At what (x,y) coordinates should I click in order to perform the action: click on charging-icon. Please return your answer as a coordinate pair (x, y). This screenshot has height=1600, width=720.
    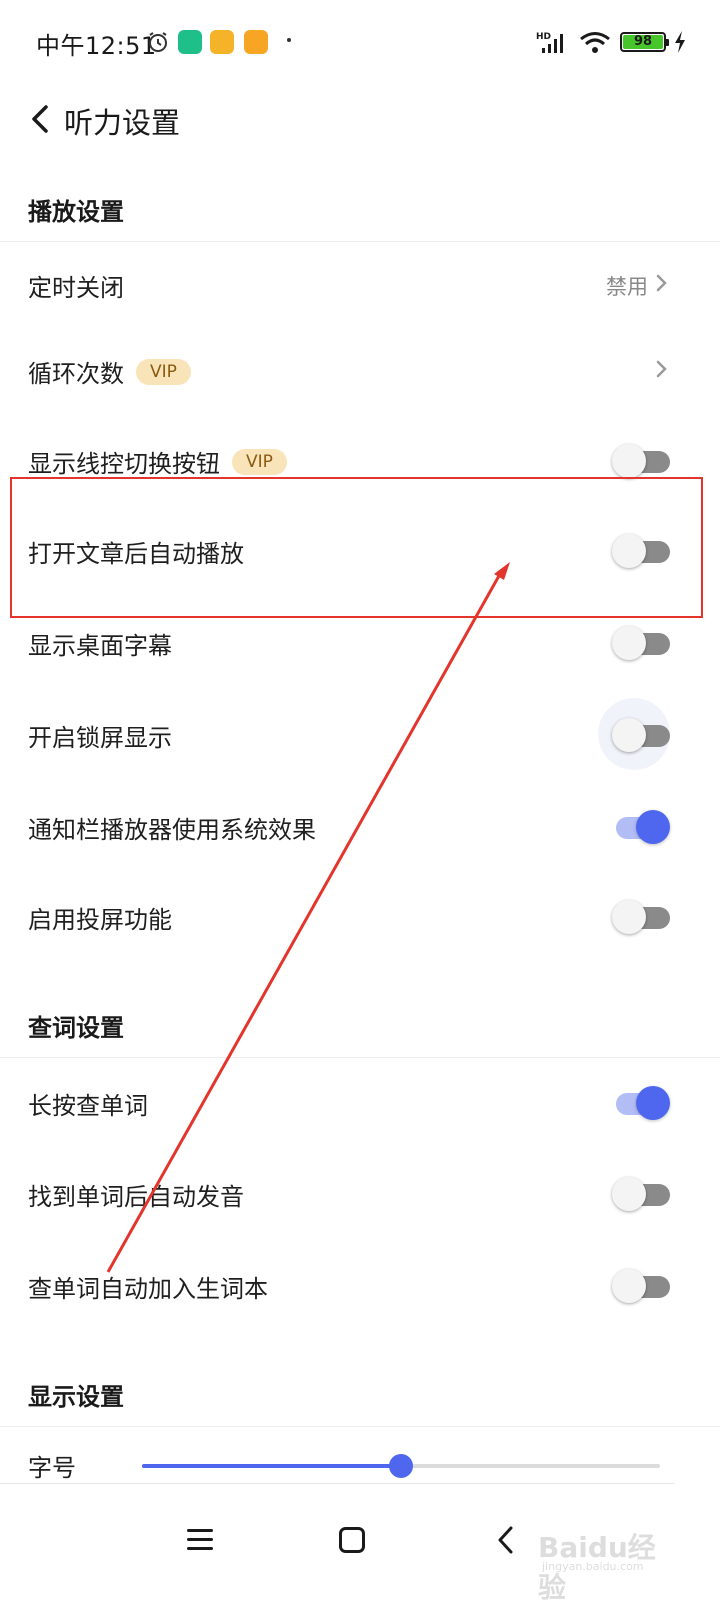
    Looking at the image, I should click on (680, 42).